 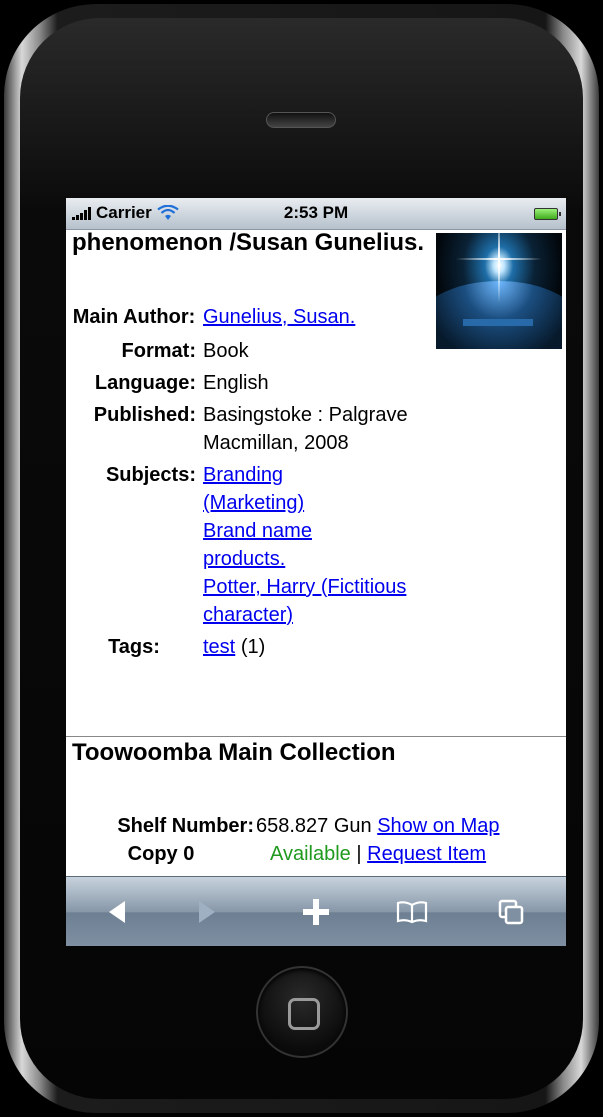 What do you see at coordinates (253, 647) in the screenshot?
I see `tag-count: (1)` at bounding box center [253, 647].